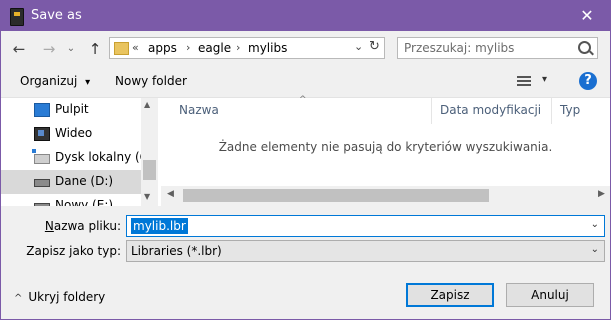  I want to click on close-button: ✕, so click(587, 16).